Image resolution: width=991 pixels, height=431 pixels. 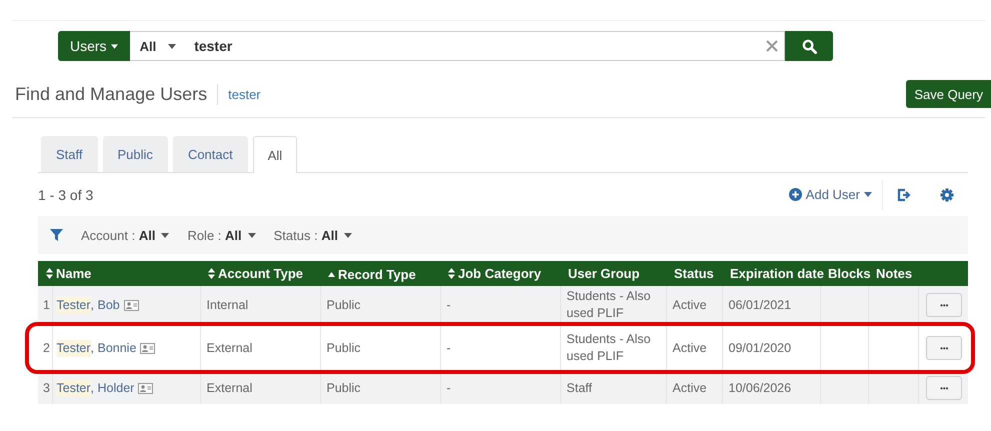 What do you see at coordinates (135, 154) in the screenshot?
I see `tab: Public` at bounding box center [135, 154].